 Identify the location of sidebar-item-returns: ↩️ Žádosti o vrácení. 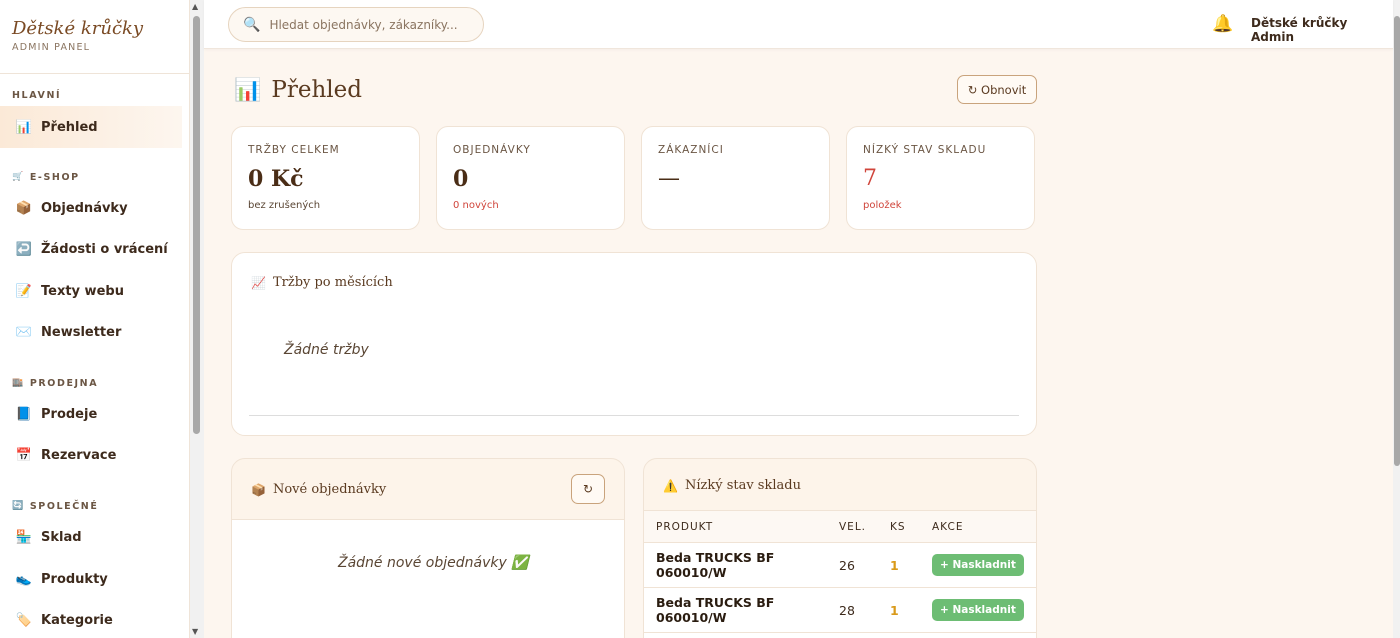
(91, 249).